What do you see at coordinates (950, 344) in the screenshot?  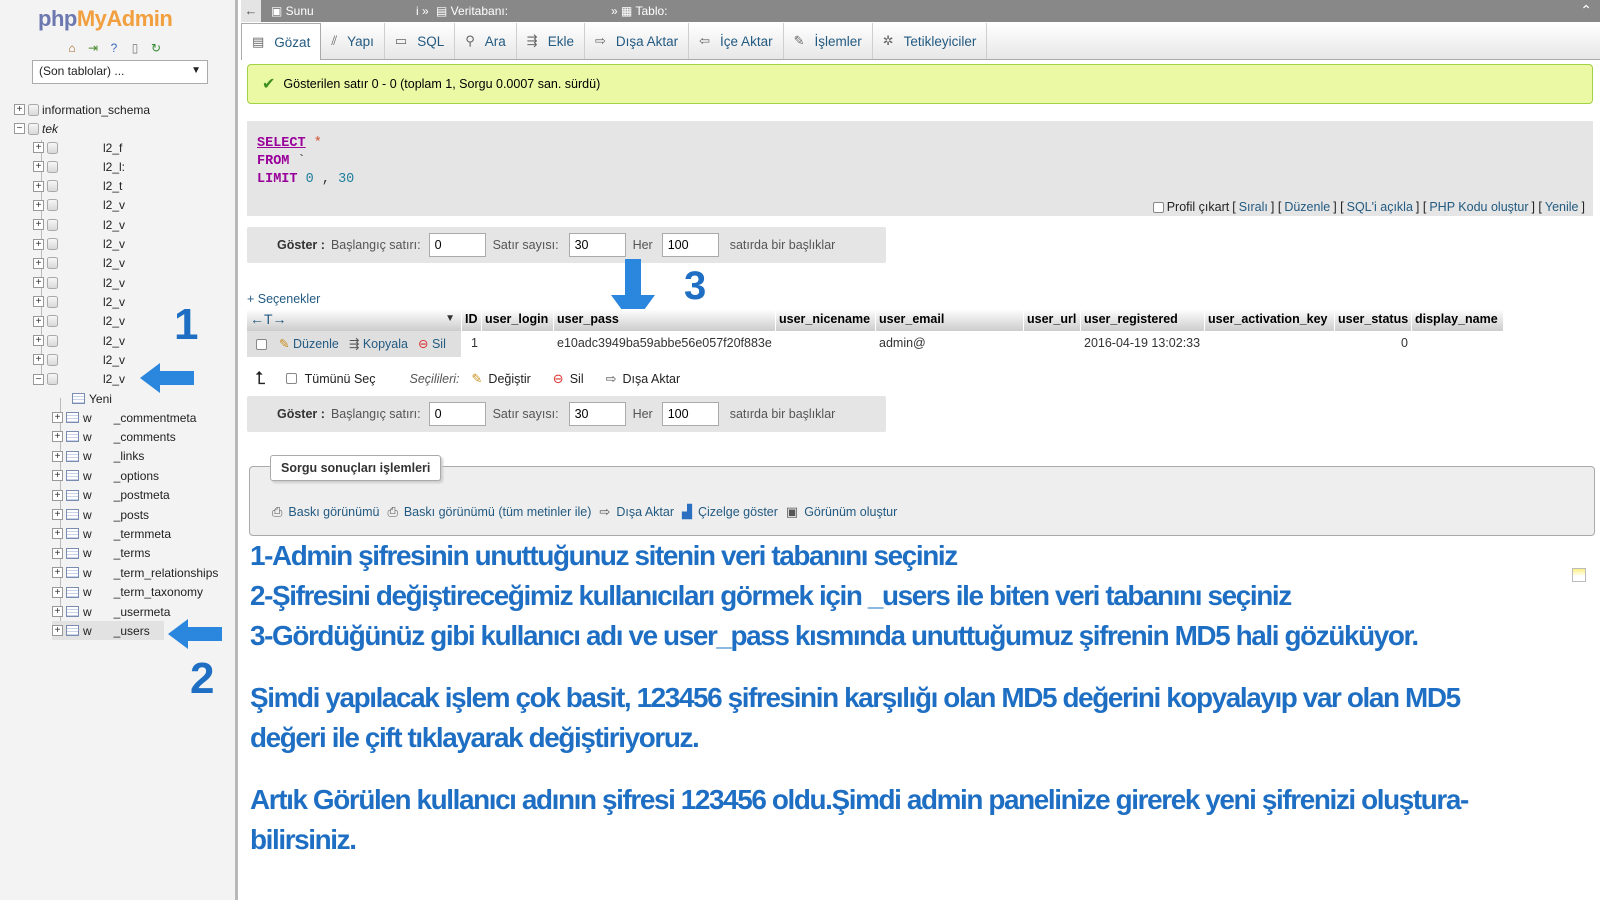 I see `cell-user_email: admin@` at bounding box center [950, 344].